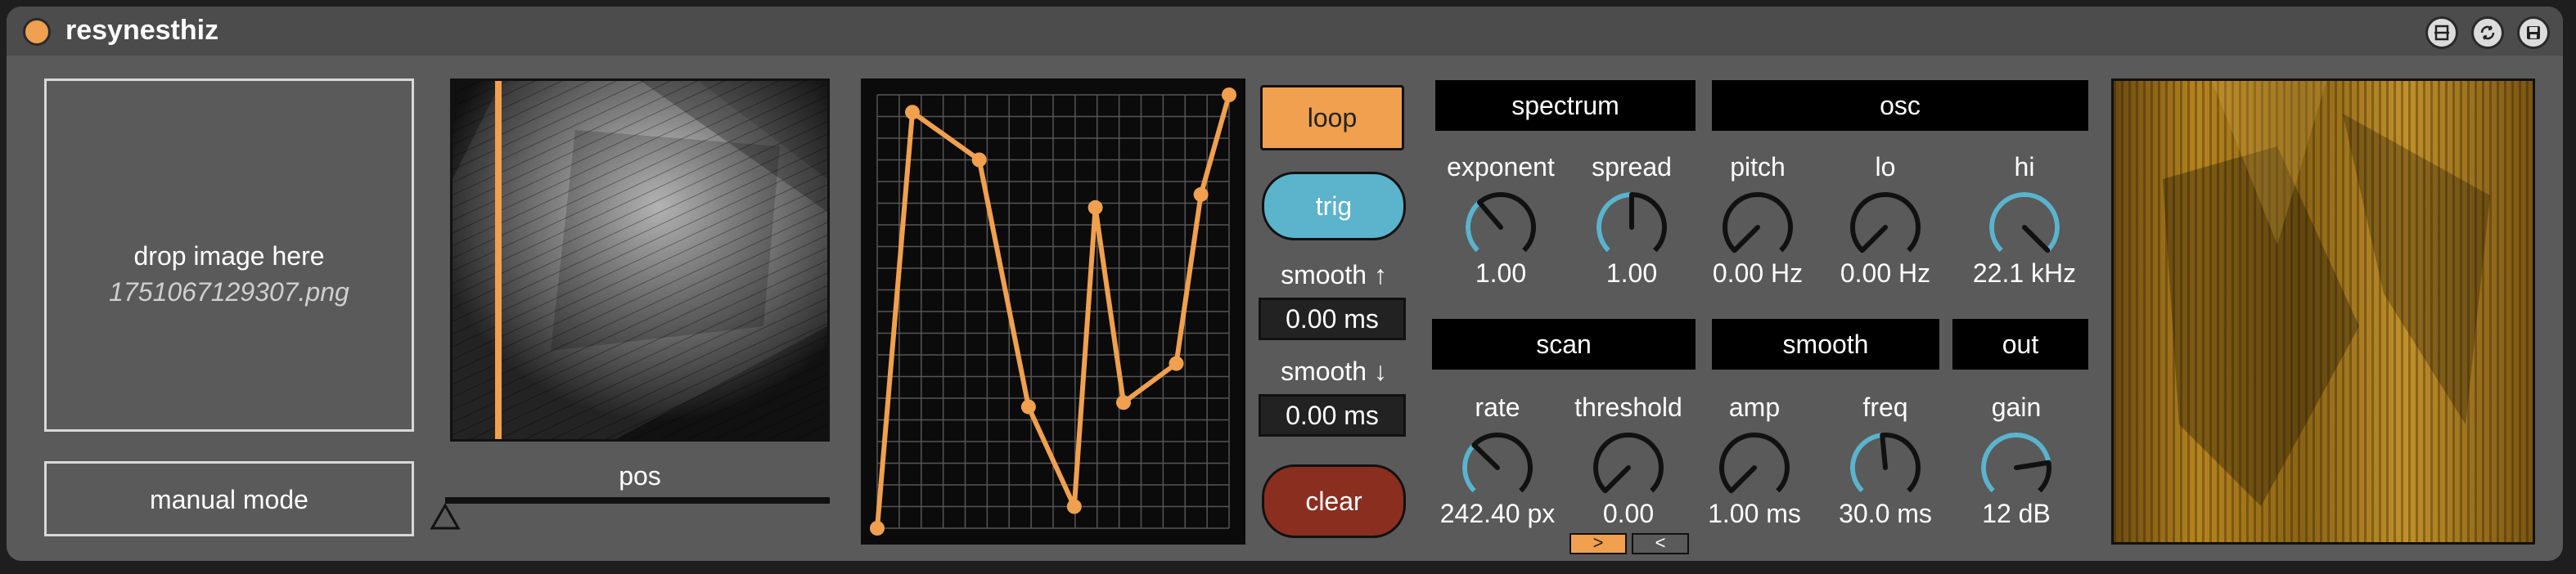  I want to click on title-bar: resynesthiz, so click(1285, 31).